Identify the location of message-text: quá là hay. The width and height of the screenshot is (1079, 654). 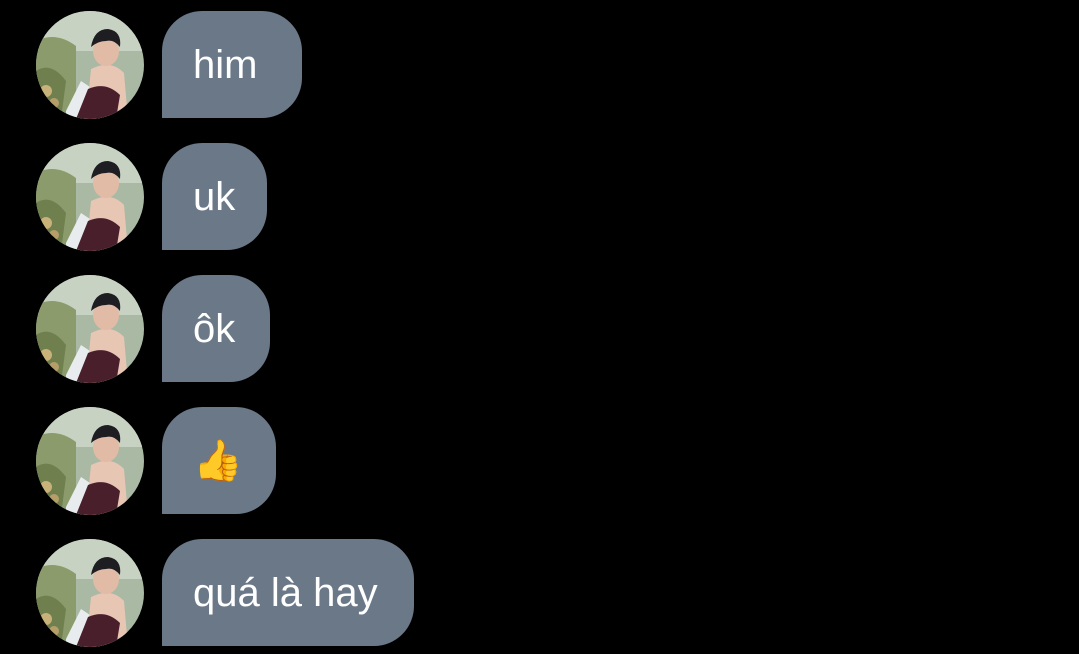
(285, 592).